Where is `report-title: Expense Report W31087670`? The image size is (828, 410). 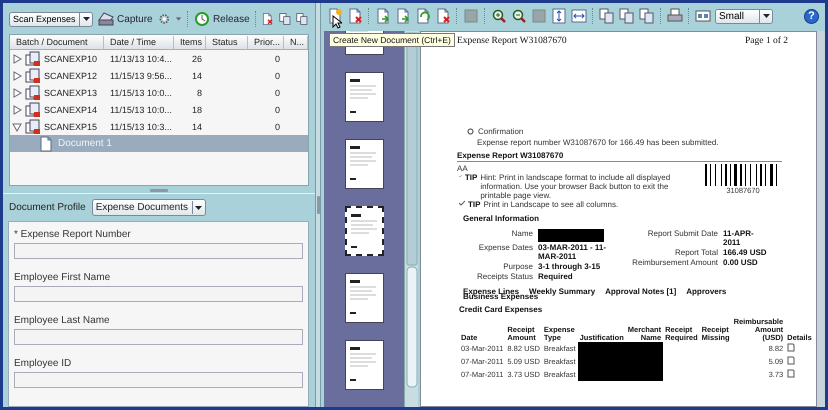 report-title: Expense Report W31087670 is located at coordinates (619, 156).